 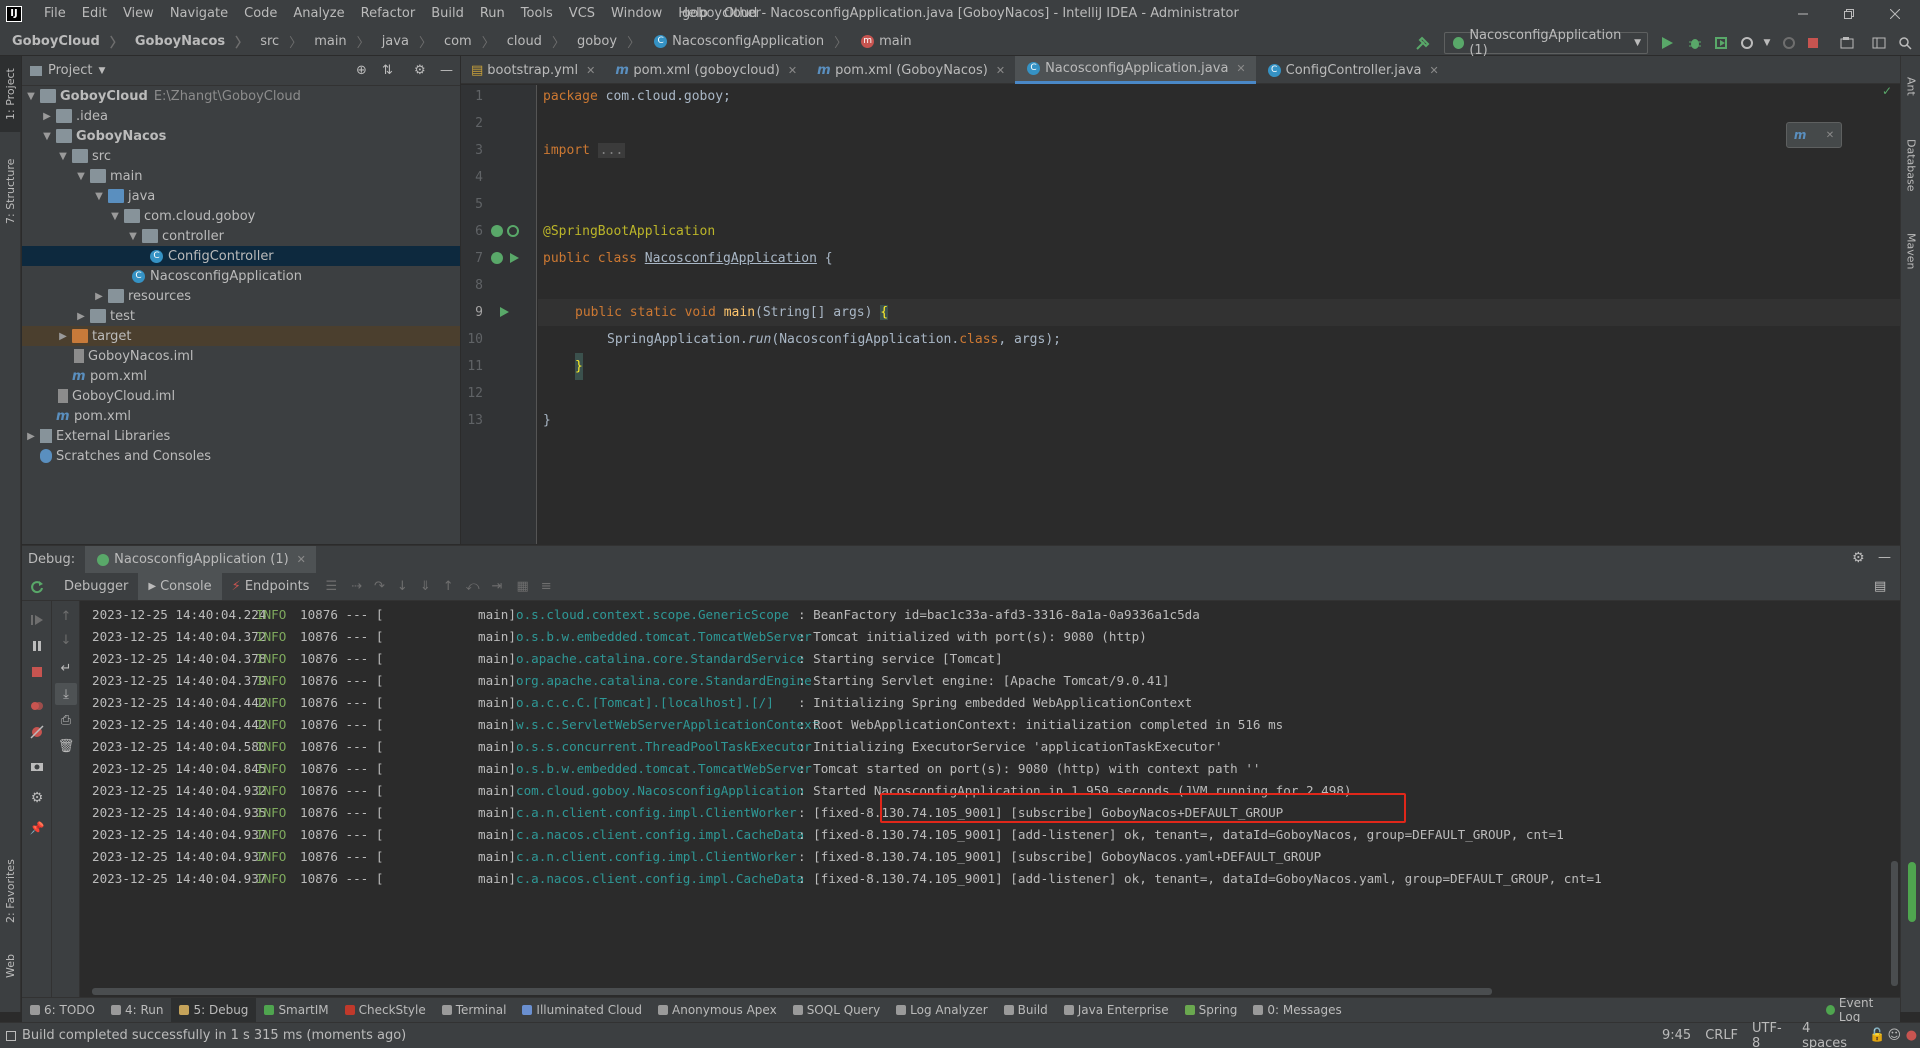 What do you see at coordinates (66, 746) in the screenshot?
I see `clear-all-button: 🗑` at bounding box center [66, 746].